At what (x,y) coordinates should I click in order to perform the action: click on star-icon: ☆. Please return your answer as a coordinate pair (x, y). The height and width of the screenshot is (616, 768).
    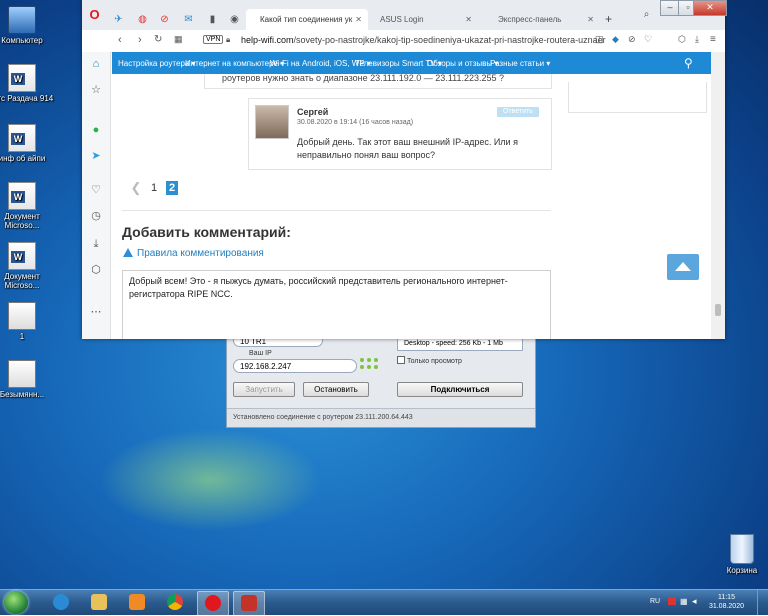
    Looking at the image, I should click on (96, 90).